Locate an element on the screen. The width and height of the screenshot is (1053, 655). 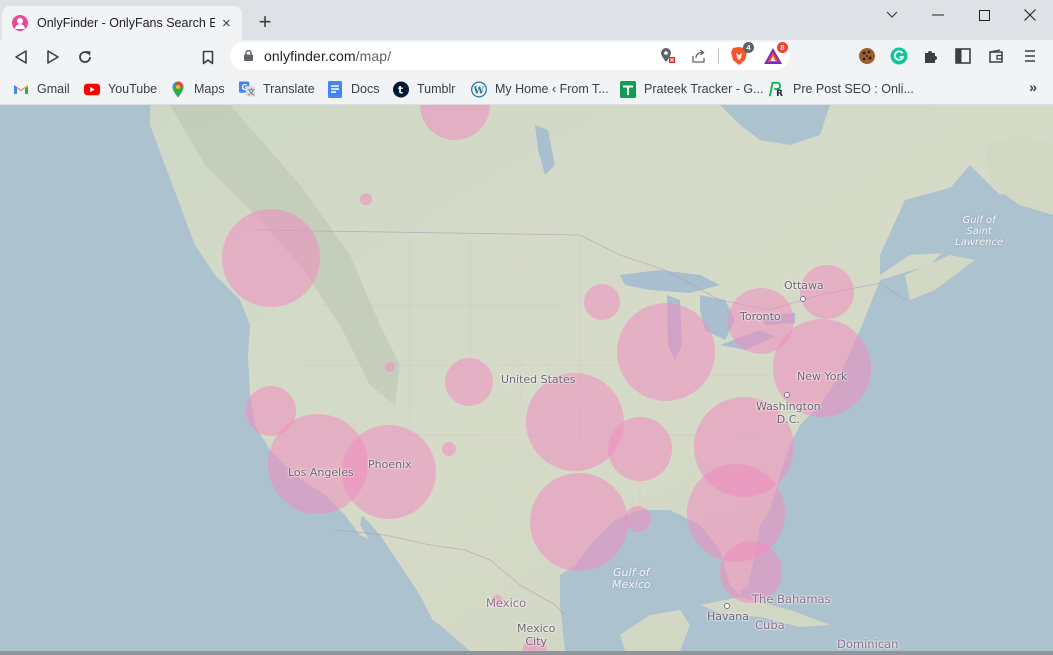
url-text: onlyfinder.com/map/ is located at coordinates (327, 56).